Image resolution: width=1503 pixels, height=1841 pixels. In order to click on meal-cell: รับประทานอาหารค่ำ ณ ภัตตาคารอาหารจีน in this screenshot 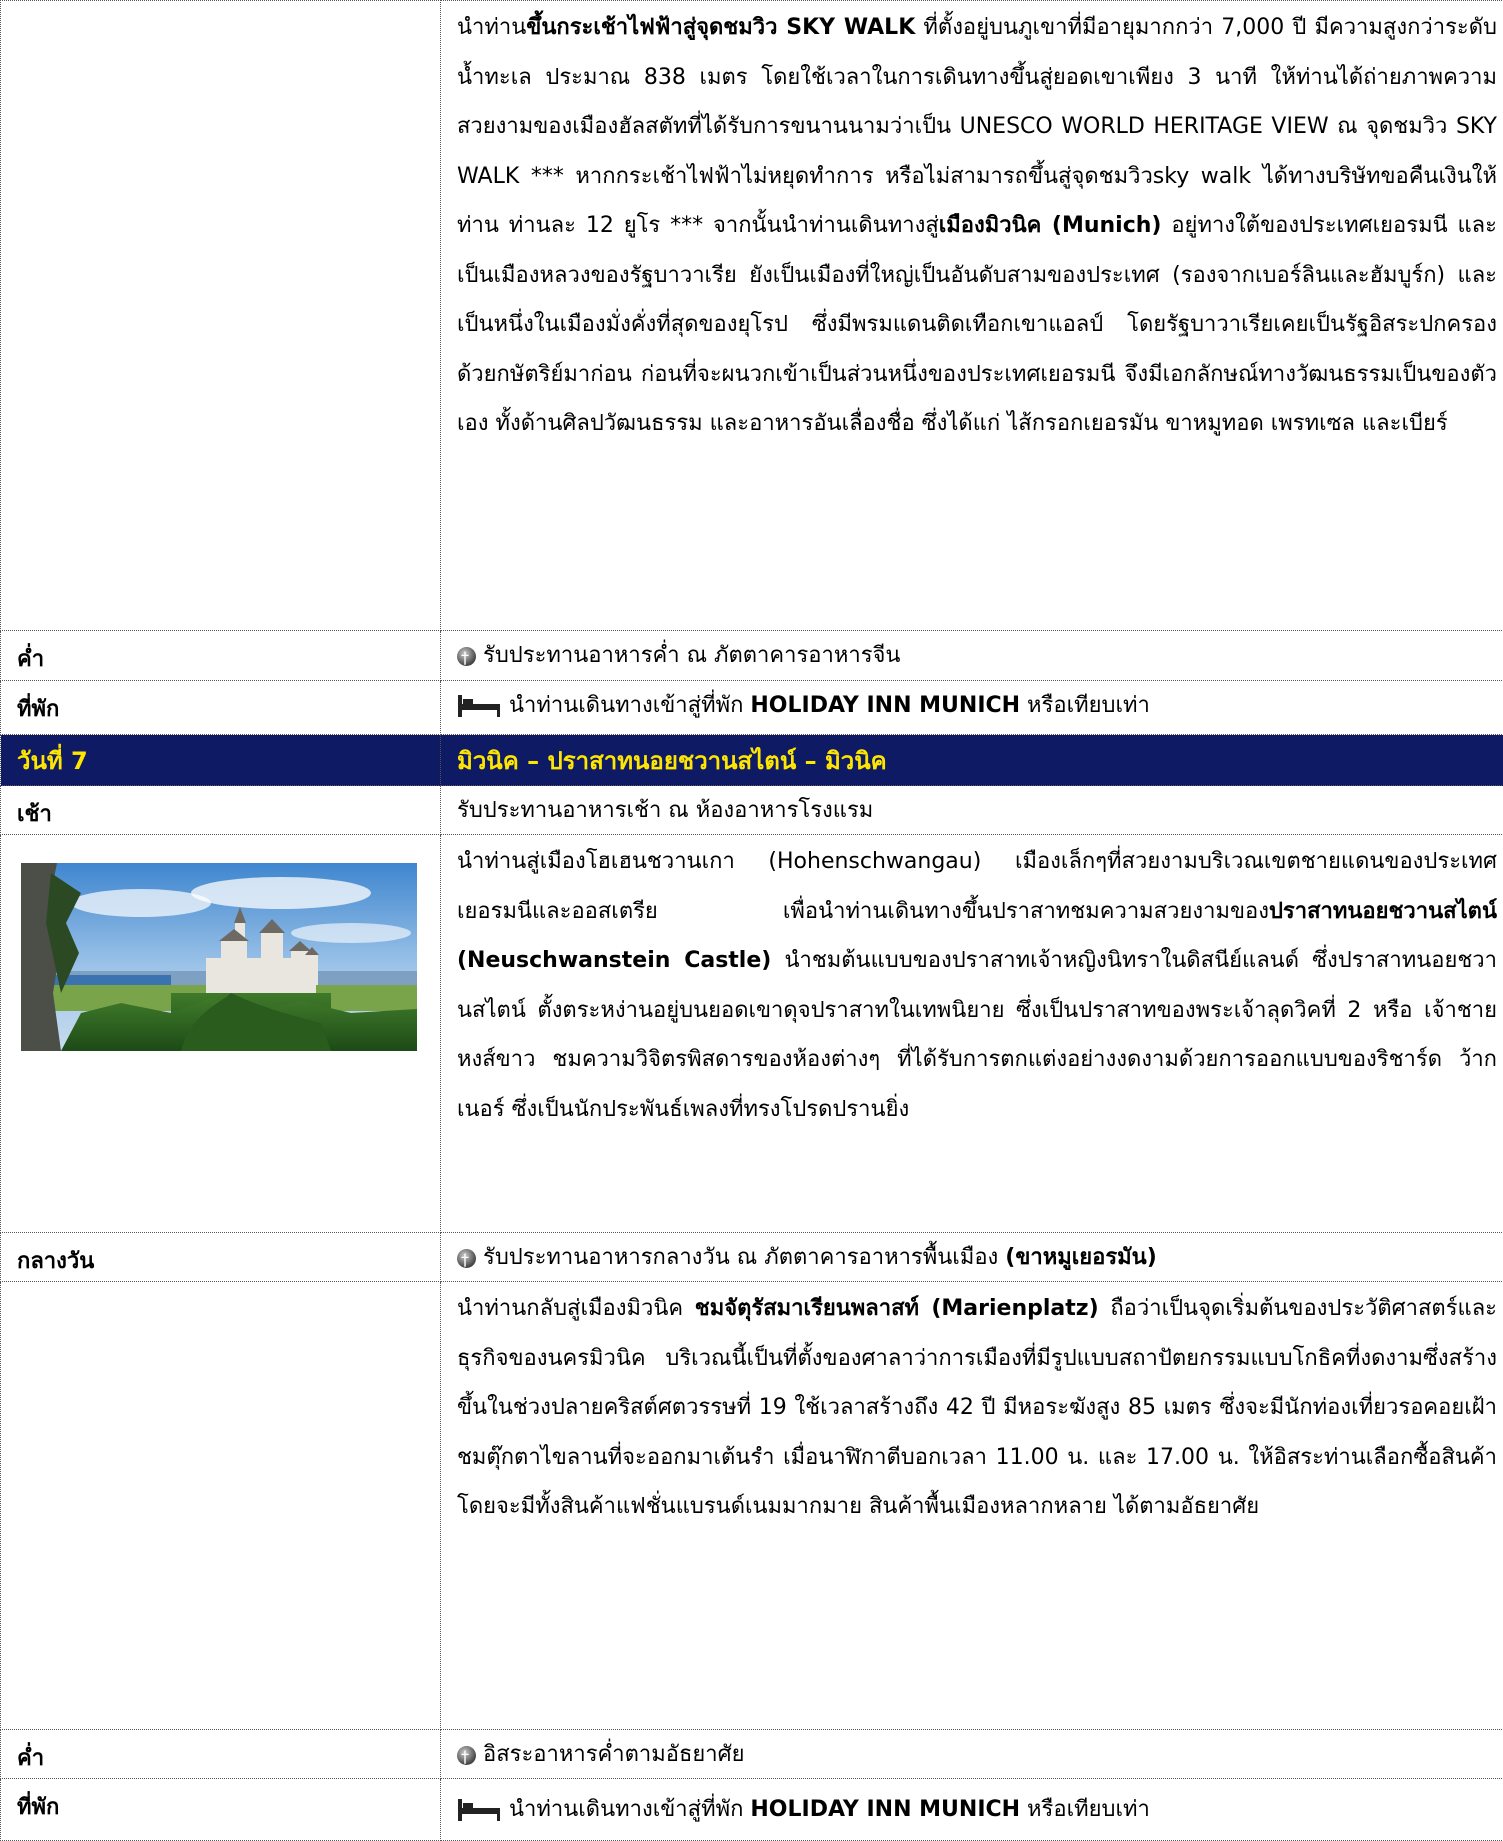, I will do `click(972, 656)`.